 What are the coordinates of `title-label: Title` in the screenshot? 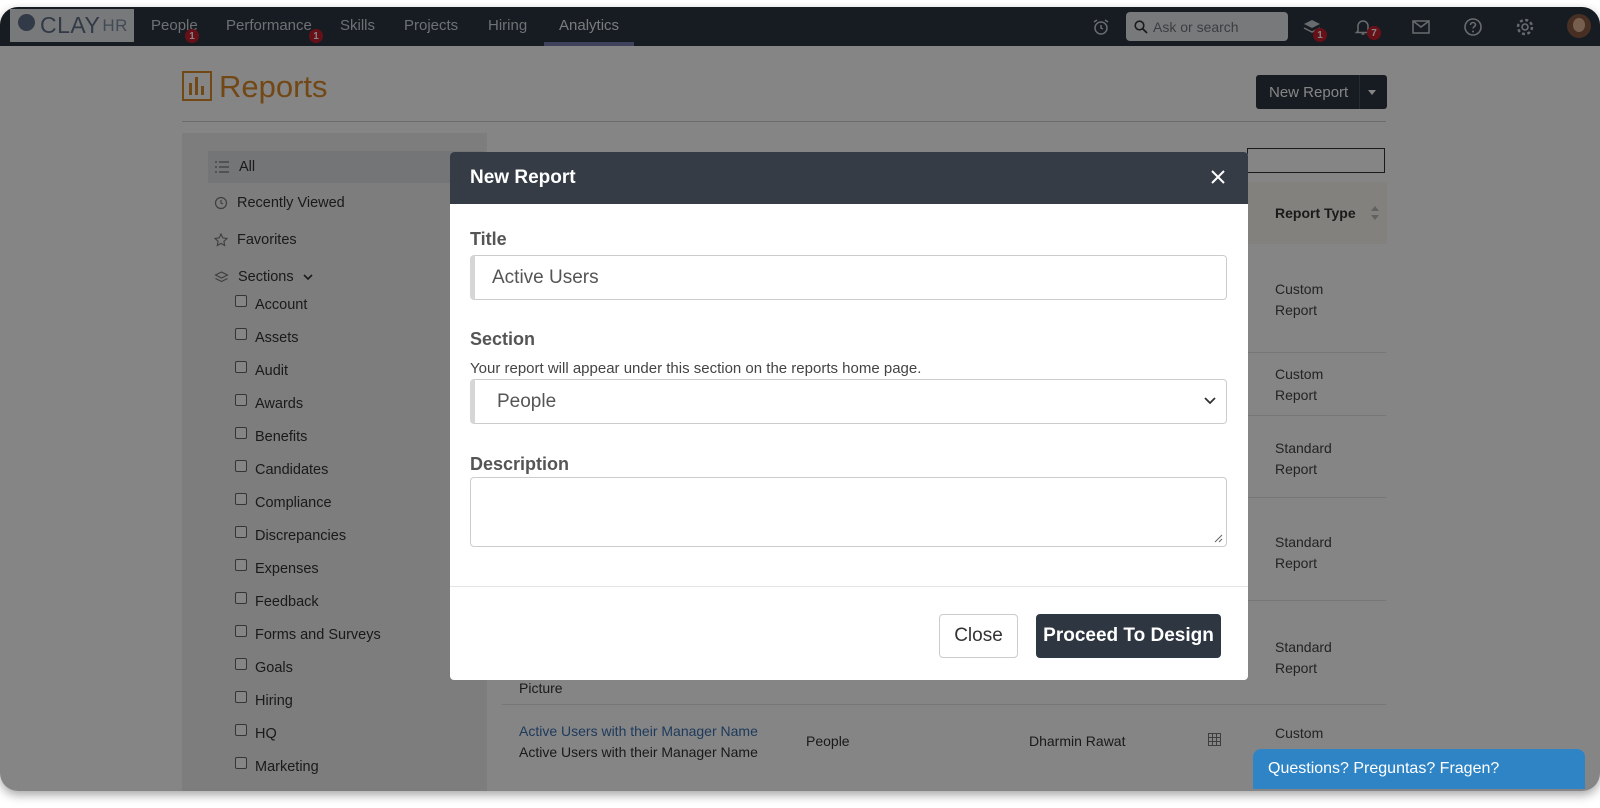 It's located at (488, 239).